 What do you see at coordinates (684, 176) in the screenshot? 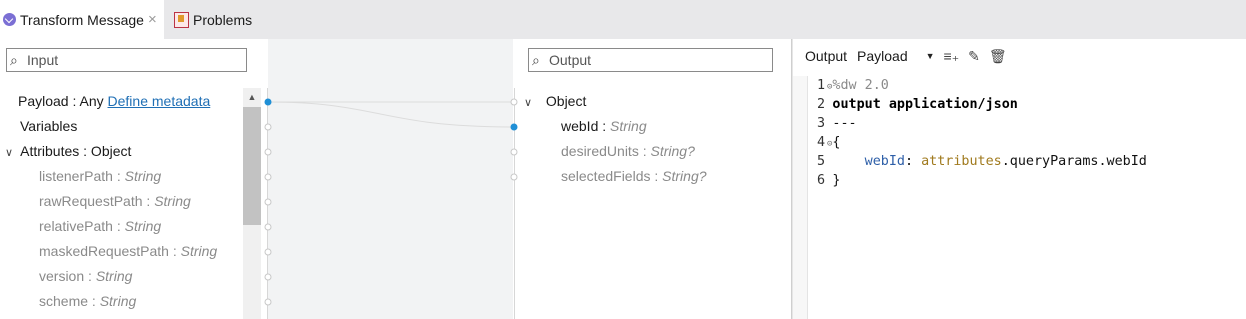
I see `field-type: String?` at bounding box center [684, 176].